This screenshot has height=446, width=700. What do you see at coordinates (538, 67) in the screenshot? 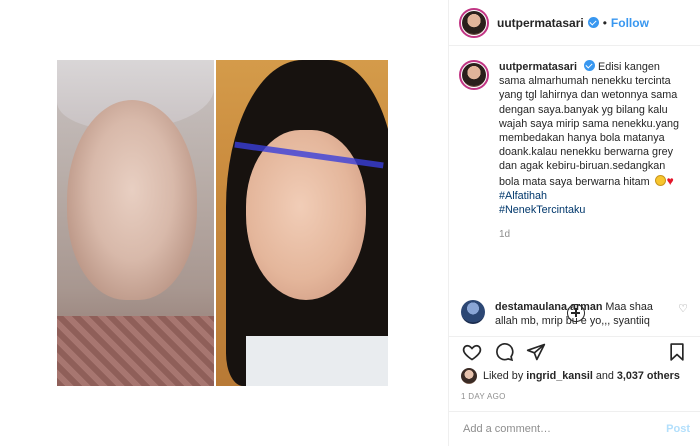
I see `caption-username: uutpermatasari` at bounding box center [538, 67].